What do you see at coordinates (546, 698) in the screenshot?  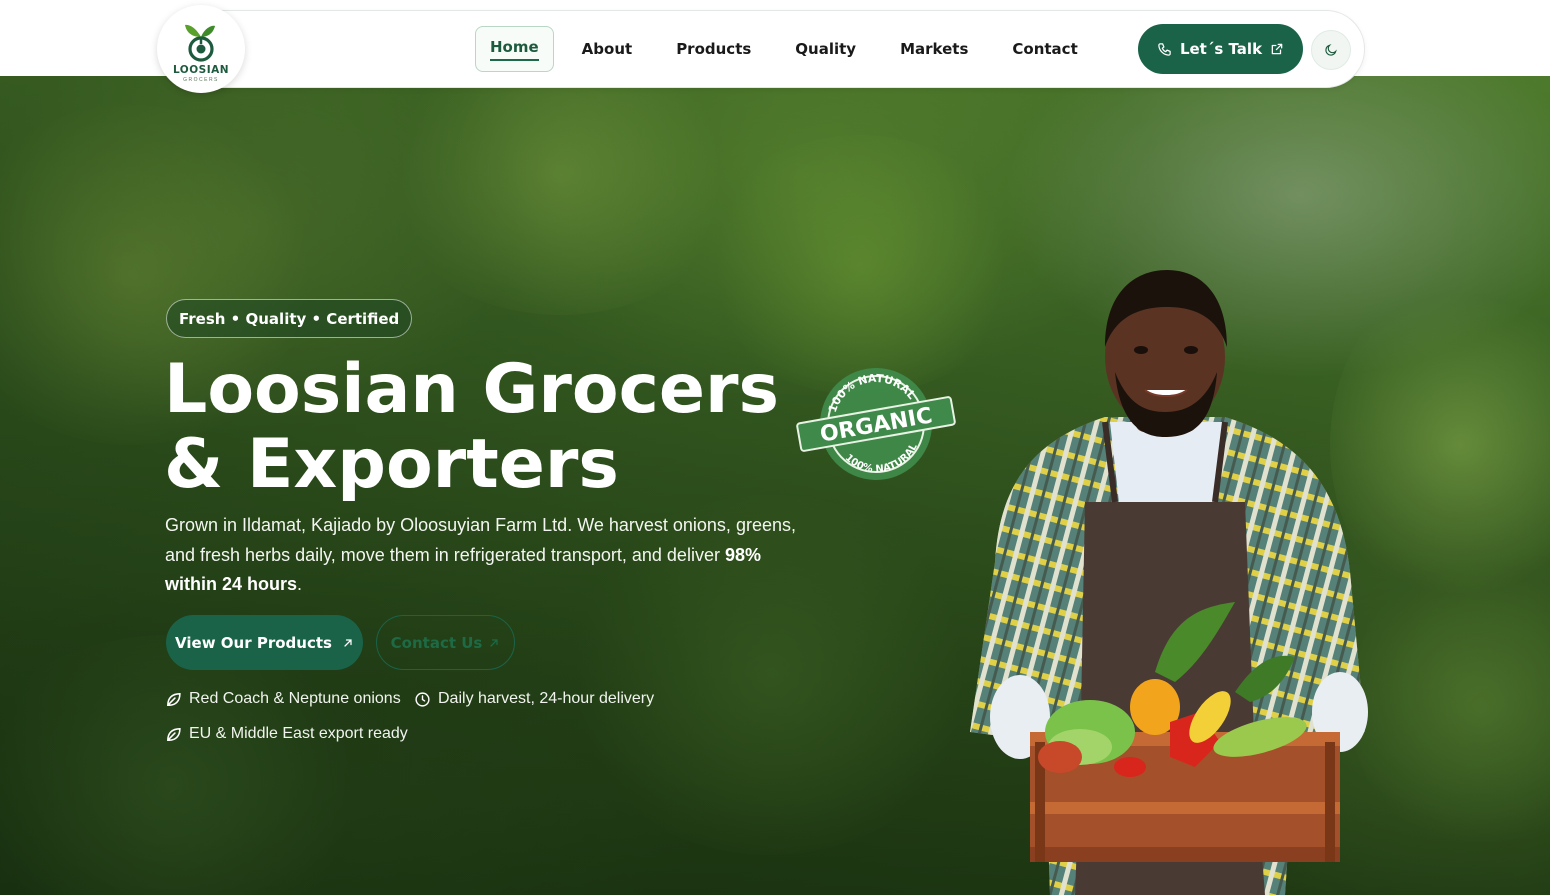 I see `feature-text: Daily harvest, 24-hour delivery` at bounding box center [546, 698].